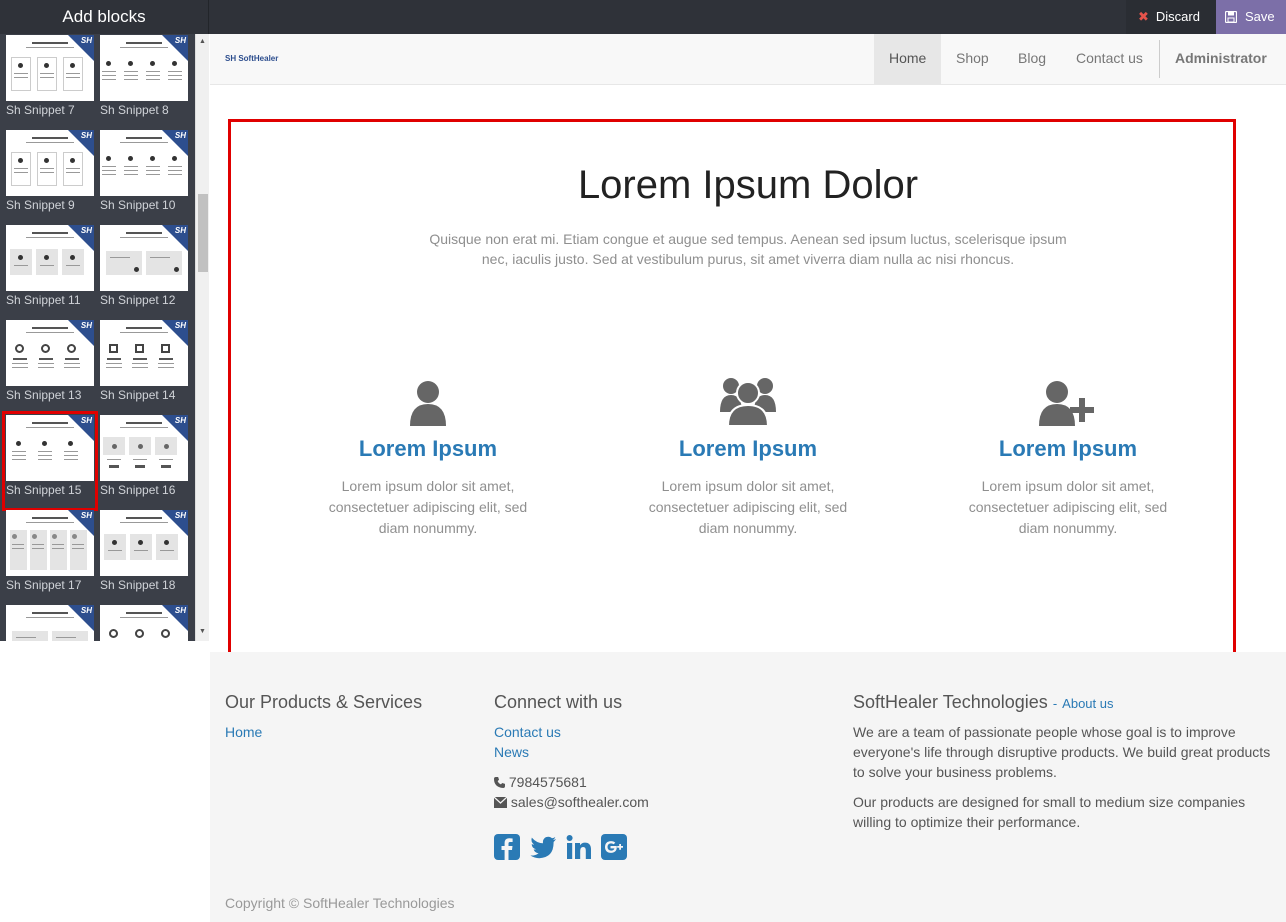 This screenshot has width=1286, height=922. What do you see at coordinates (1087, 703) in the screenshot?
I see `about-us-link: About us` at bounding box center [1087, 703].